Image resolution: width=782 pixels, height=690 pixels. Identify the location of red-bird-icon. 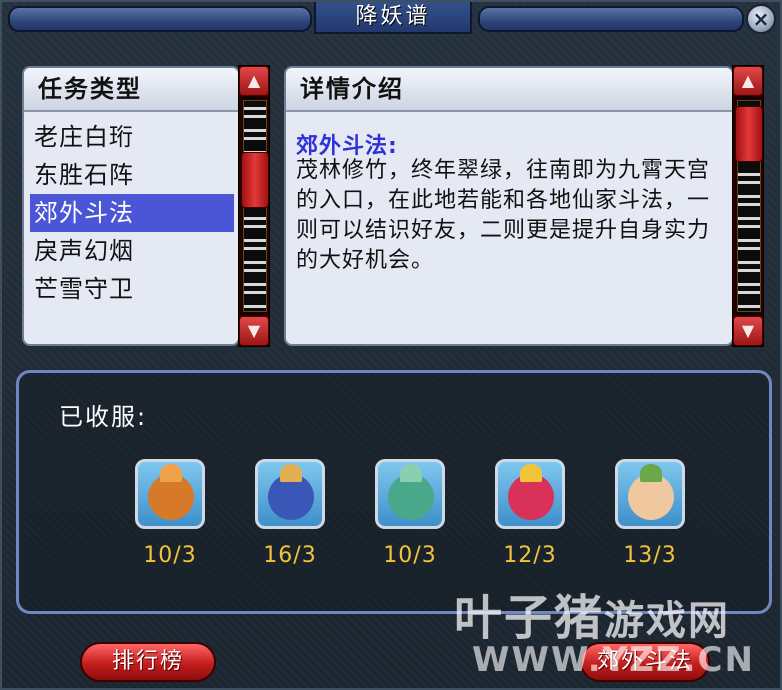
(530, 494).